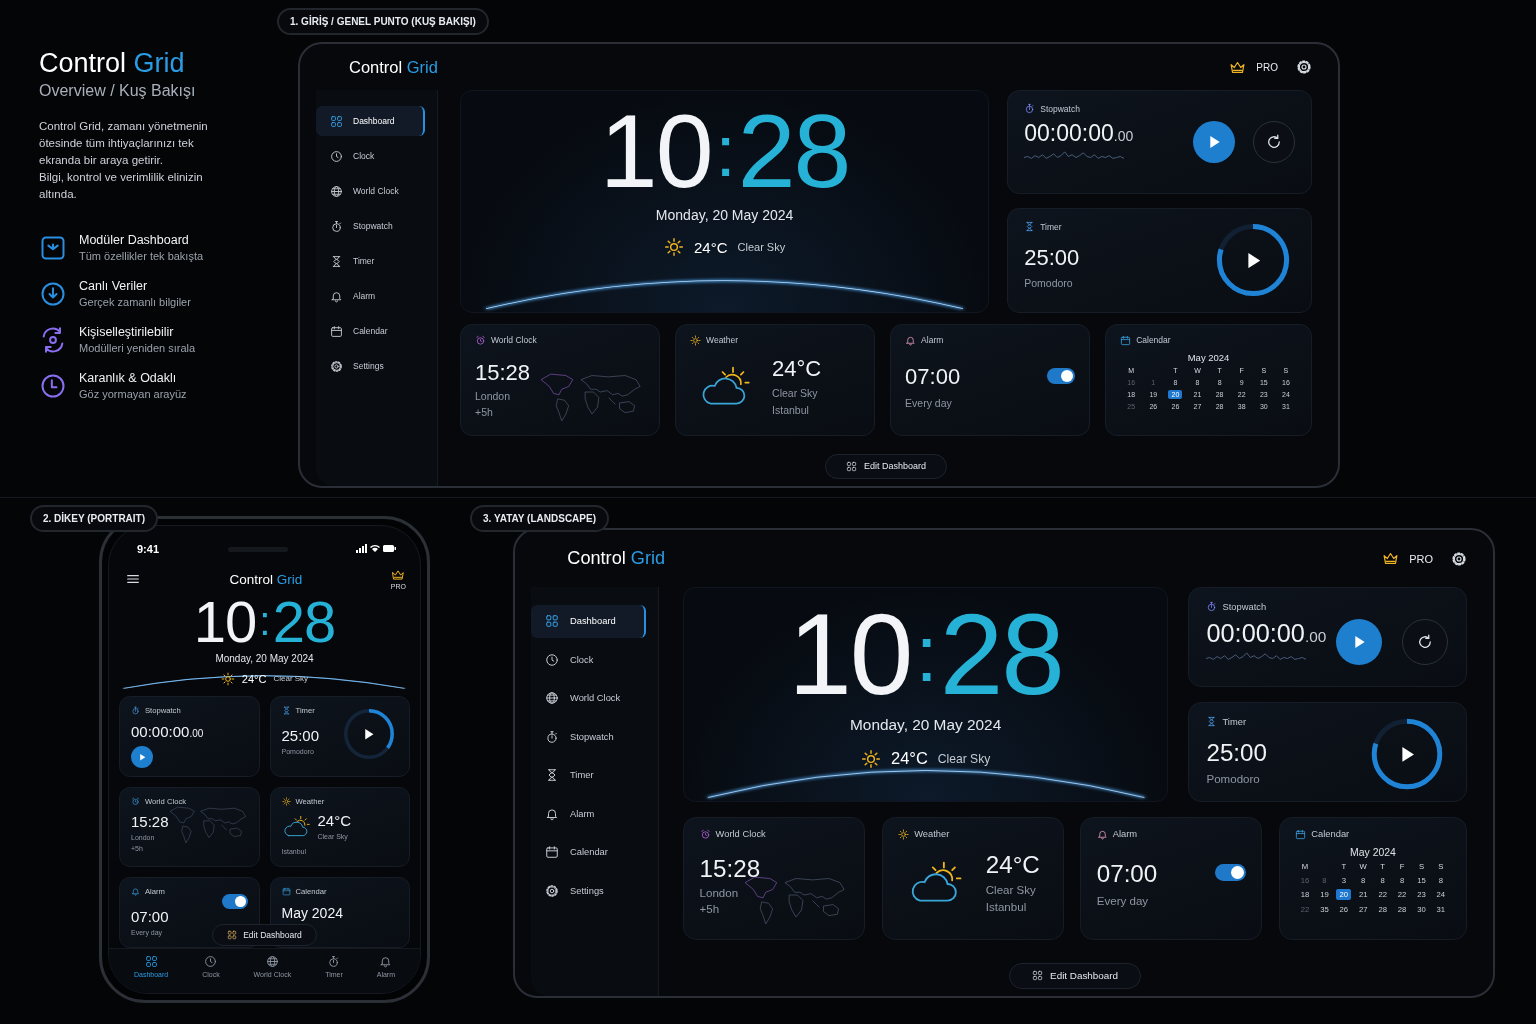  I want to click on feature-title: Canlı Veriler, so click(114, 286).